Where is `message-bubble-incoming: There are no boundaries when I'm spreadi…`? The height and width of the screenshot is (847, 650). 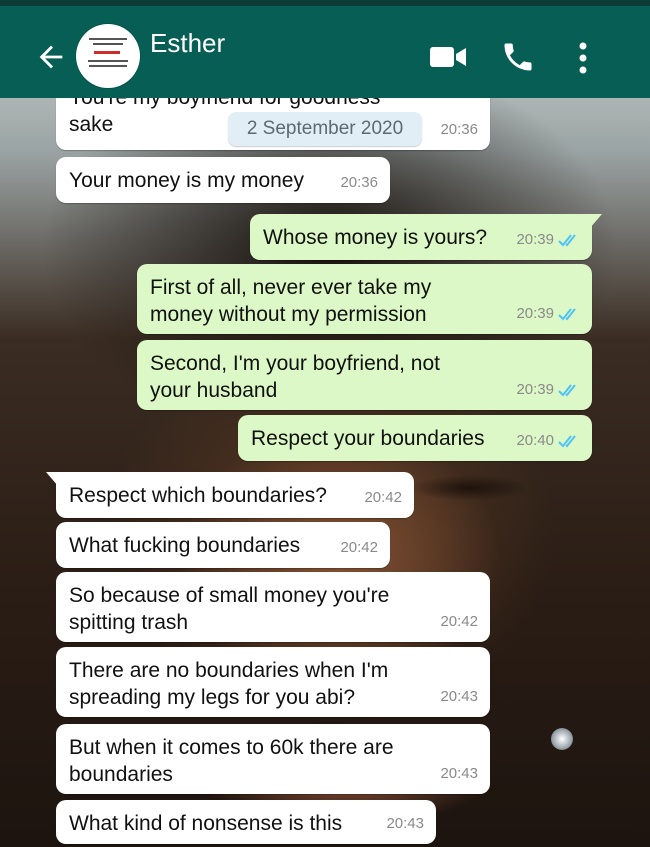
message-bubble-incoming: There are no boundaries when I'm spreadi… is located at coordinates (273, 682).